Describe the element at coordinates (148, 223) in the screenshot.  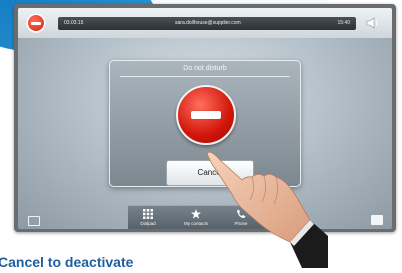
I see `dock-item-label: Dialpad` at that location.